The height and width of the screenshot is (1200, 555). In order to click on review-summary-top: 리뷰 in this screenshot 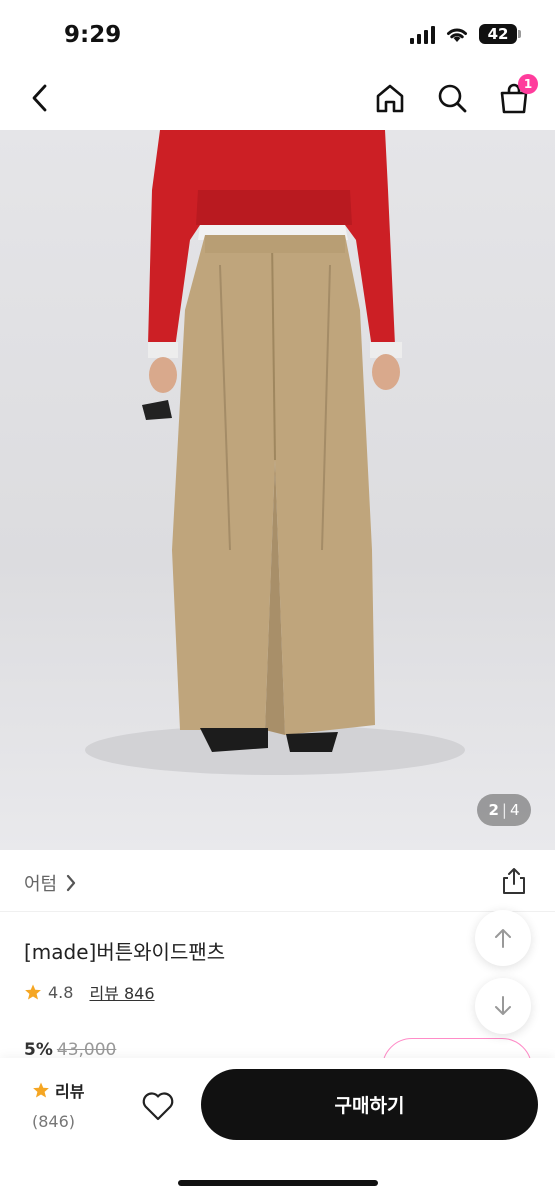, I will do `click(72, 1090)`.